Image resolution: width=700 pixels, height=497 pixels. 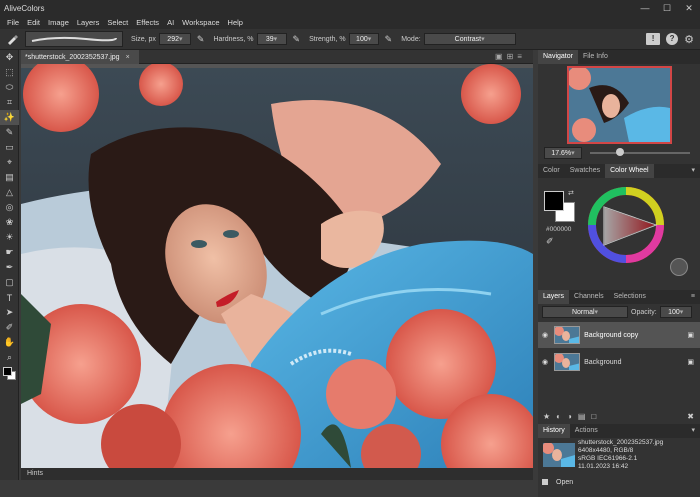 I want to click on menu-layers: Layers, so click(x=88, y=22).